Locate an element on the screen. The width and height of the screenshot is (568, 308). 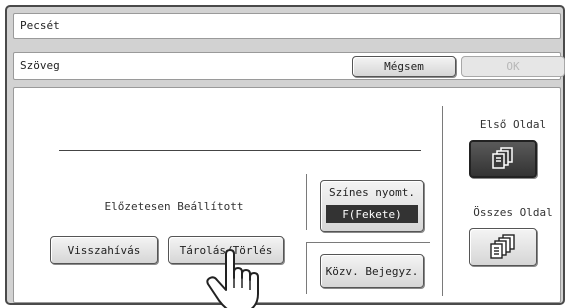
single-page-stack-icon is located at coordinates (502, 158).